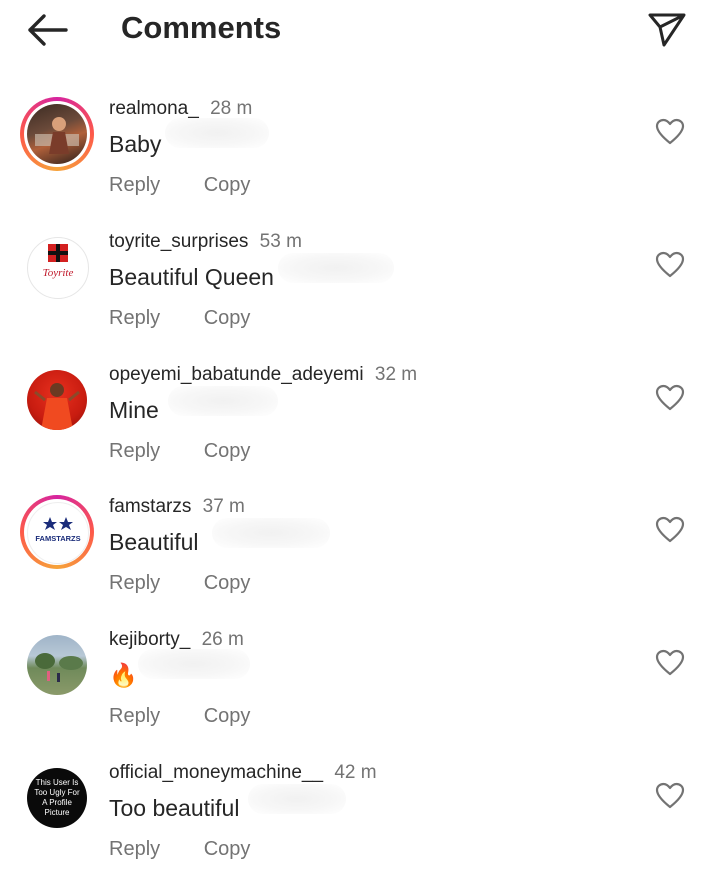 The width and height of the screenshot is (720, 876). What do you see at coordinates (154, 108) in the screenshot?
I see `comment-username: realmona_` at bounding box center [154, 108].